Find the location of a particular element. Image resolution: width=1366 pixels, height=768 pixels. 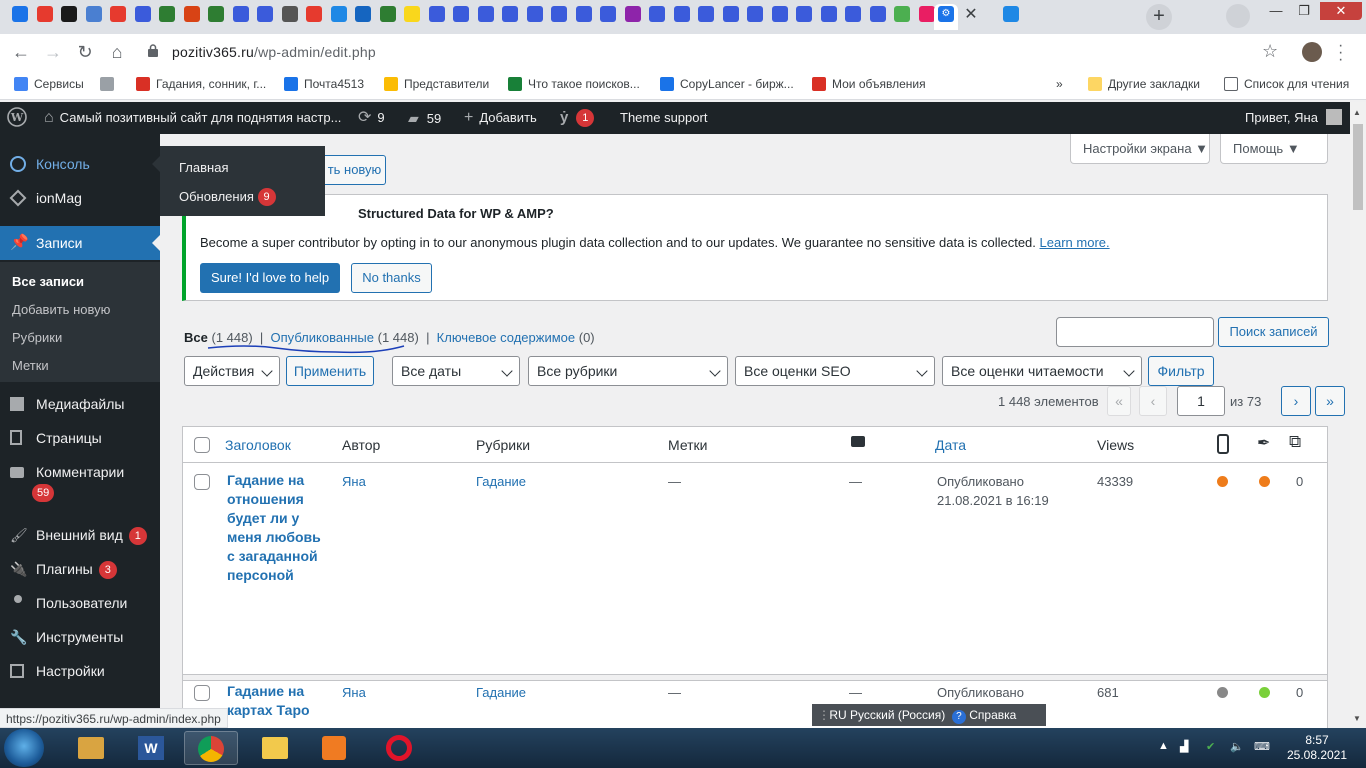

submenu-categories: Рубрики is located at coordinates (37, 337).